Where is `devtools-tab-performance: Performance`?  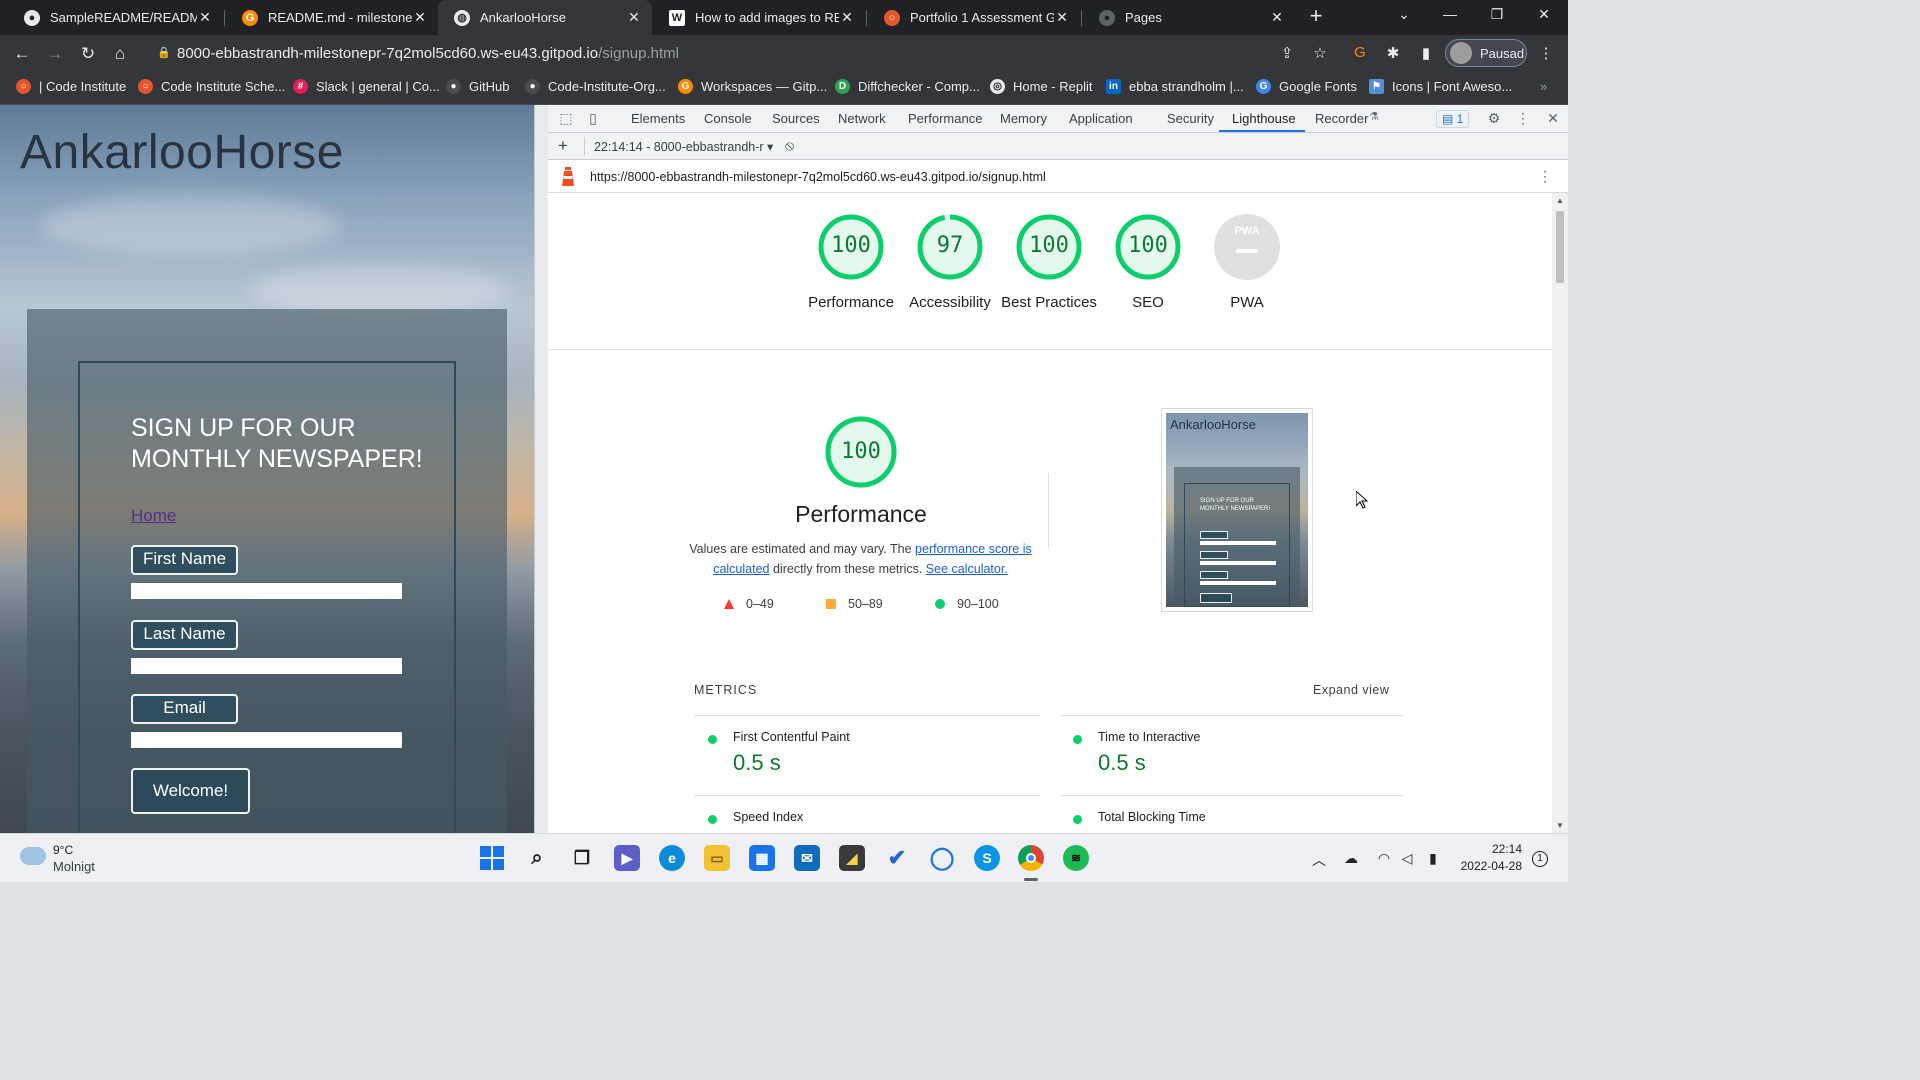 devtools-tab-performance: Performance is located at coordinates (945, 118).